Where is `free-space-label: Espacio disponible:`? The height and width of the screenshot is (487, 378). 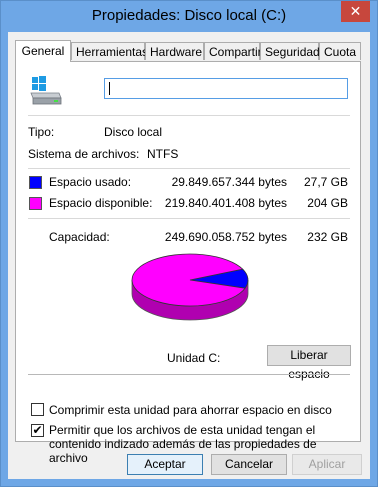
free-space-label: Espacio disponible: is located at coordinates (101, 203).